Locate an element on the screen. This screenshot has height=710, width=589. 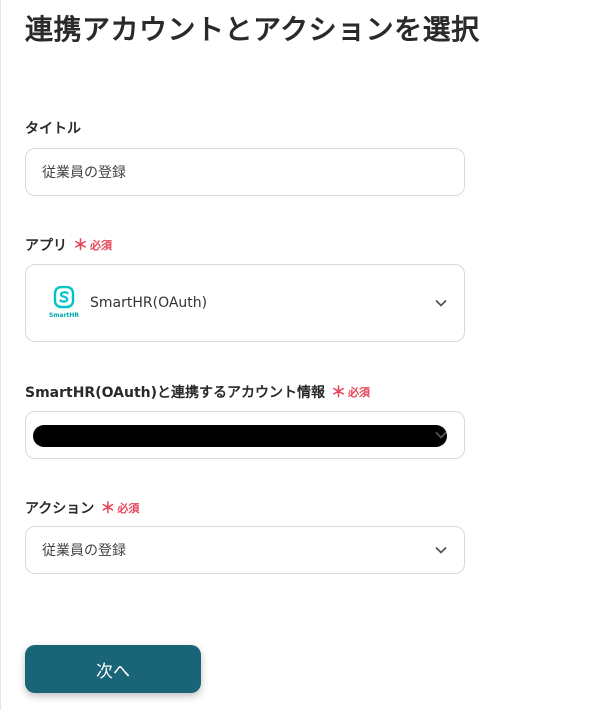
app-select: SmartHR SmartHR(OAuth) is located at coordinates (245, 303).